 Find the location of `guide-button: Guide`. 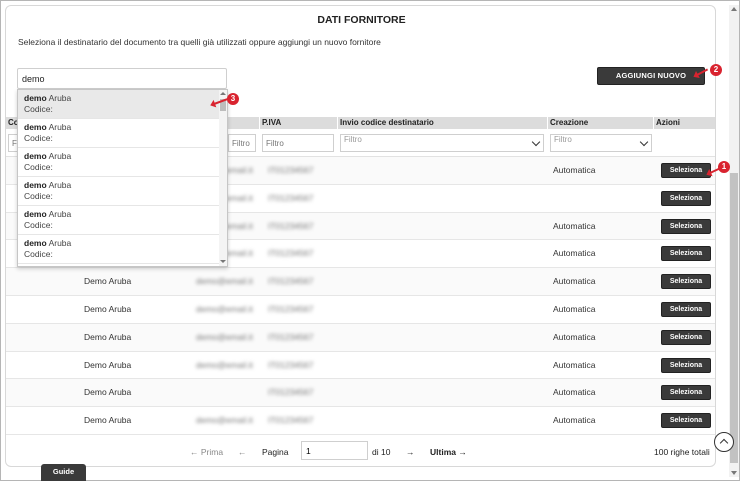

guide-button: Guide is located at coordinates (63, 472).